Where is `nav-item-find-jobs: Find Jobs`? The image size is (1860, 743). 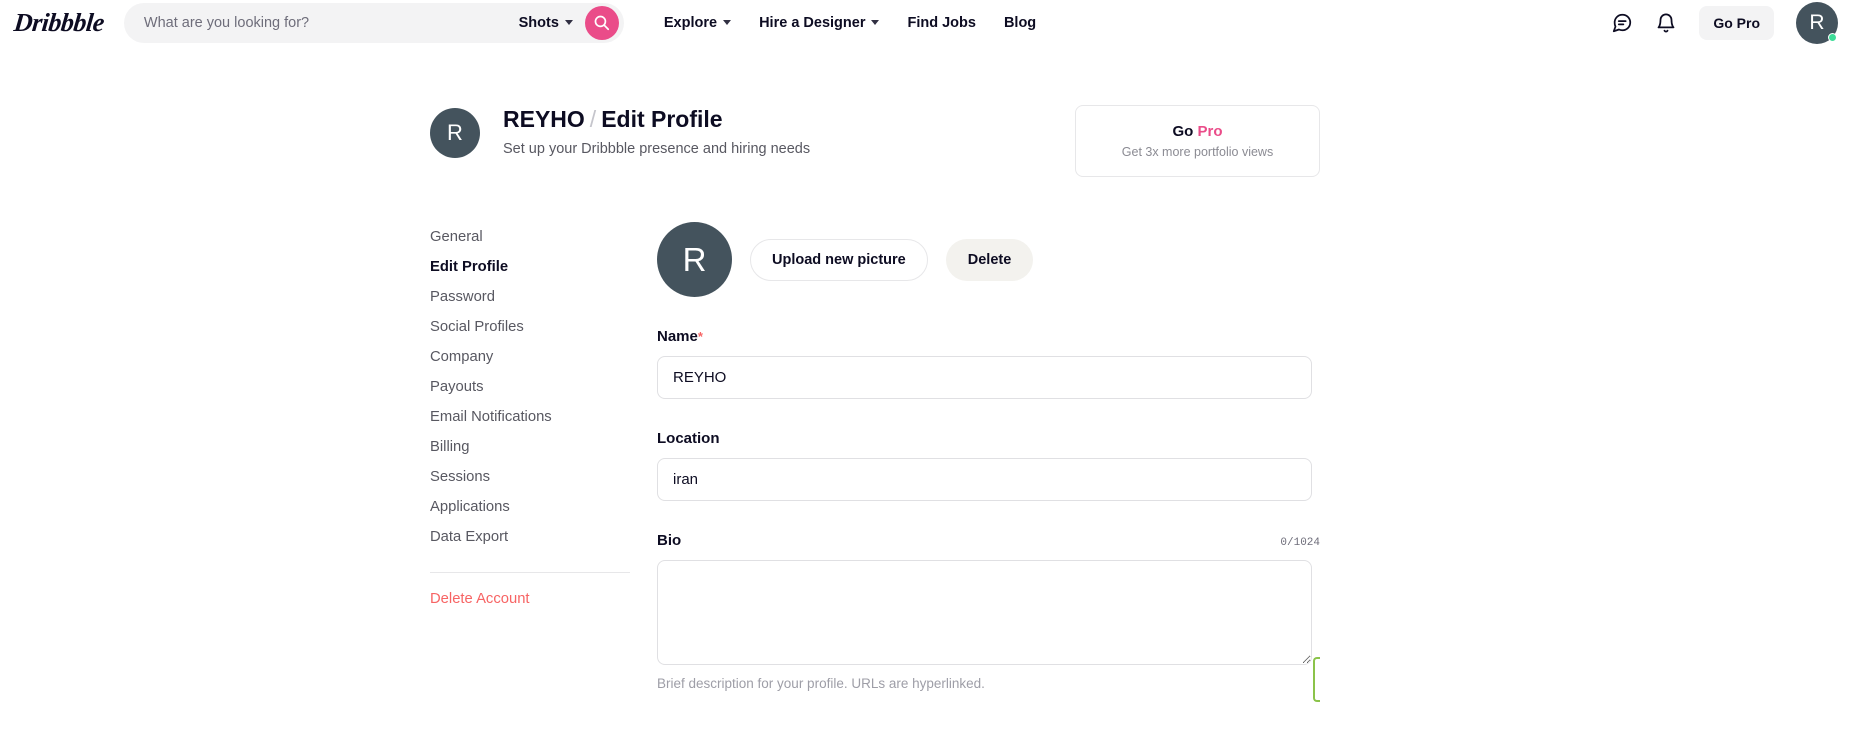 nav-item-find-jobs: Find Jobs is located at coordinates (941, 23).